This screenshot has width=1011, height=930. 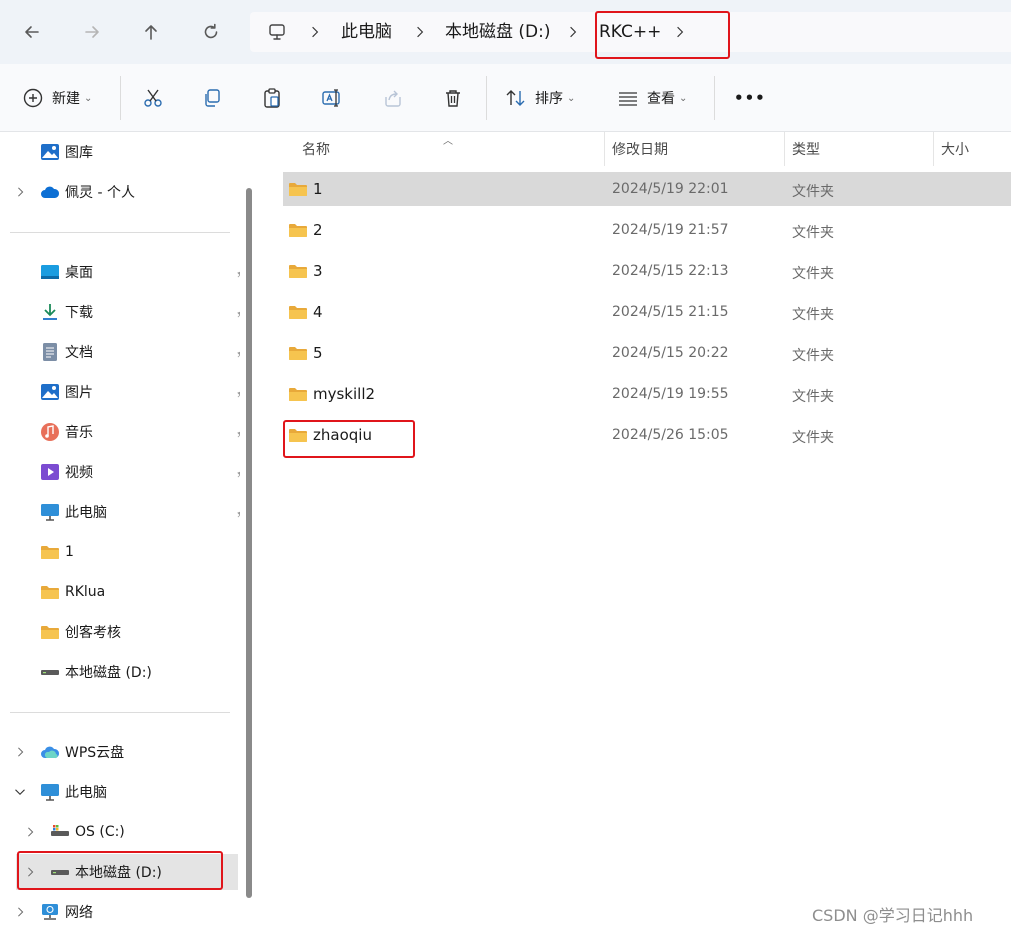 I want to click on sidebar-item-desktop: 桌面, so click(x=132, y=272).